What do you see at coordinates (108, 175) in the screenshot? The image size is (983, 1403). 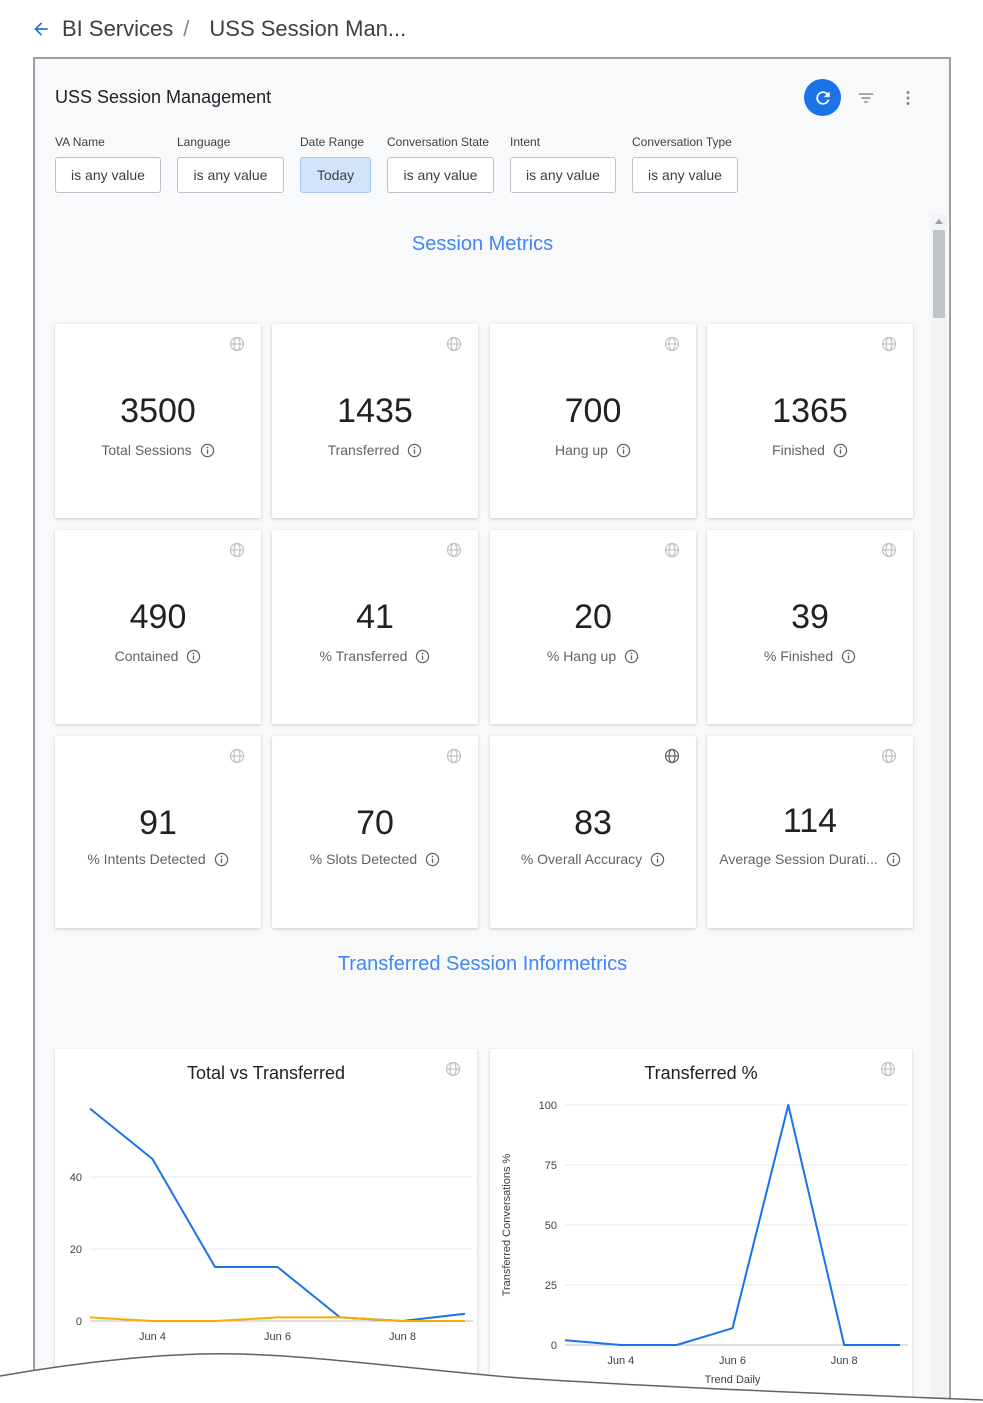 I see `filter-va-name-button: is any value` at bounding box center [108, 175].